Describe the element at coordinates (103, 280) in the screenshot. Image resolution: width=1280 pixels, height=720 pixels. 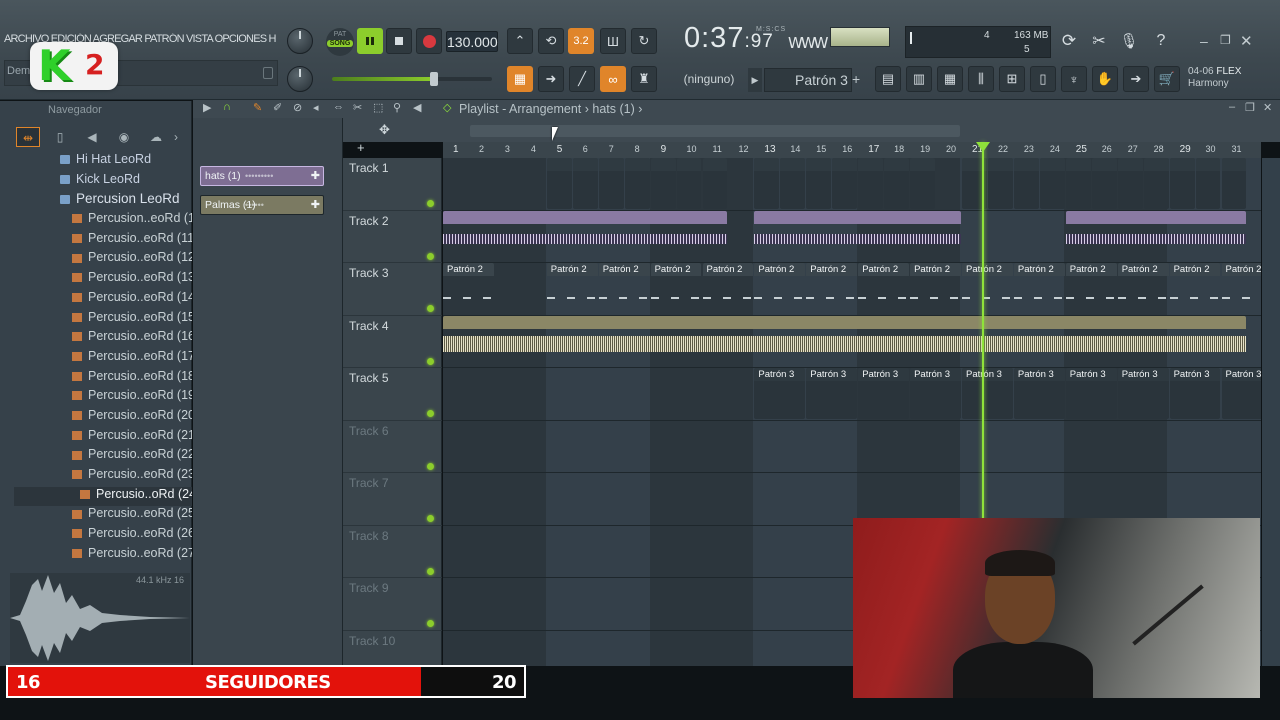
I see `browser-file: Percusio..eoRd (13)` at that location.